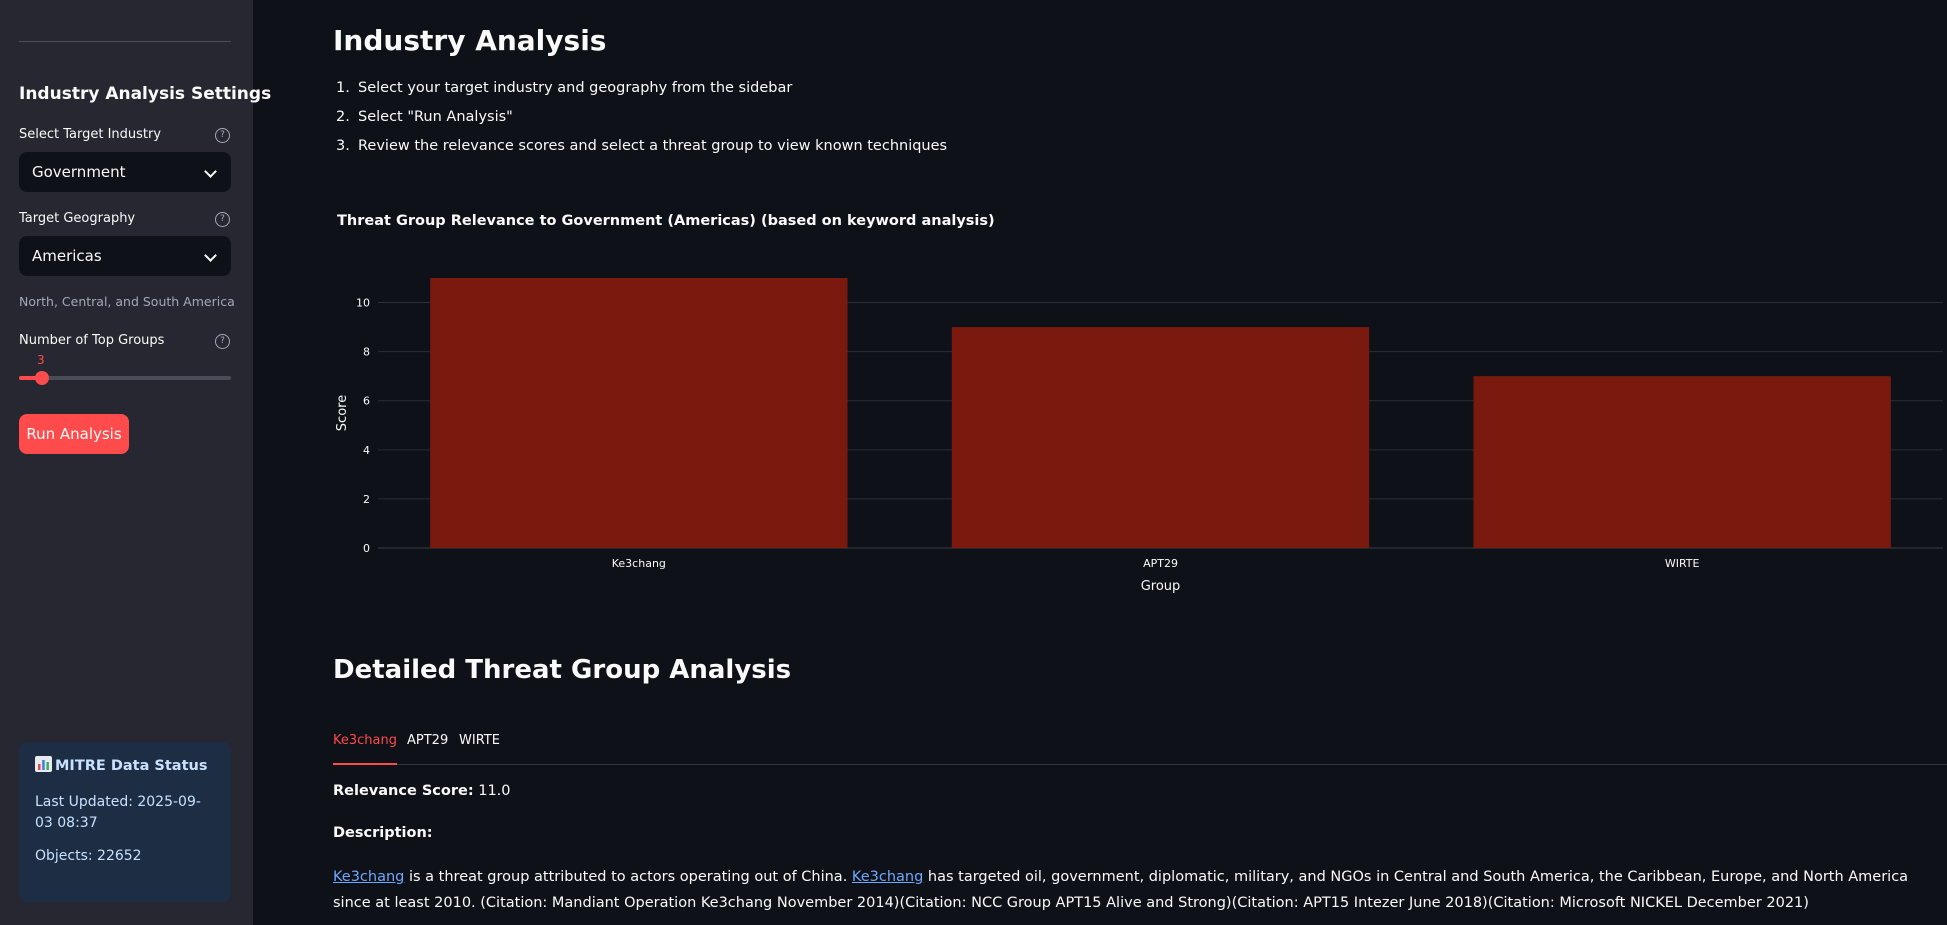  I want to click on y-axis-label: Score, so click(342, 413).